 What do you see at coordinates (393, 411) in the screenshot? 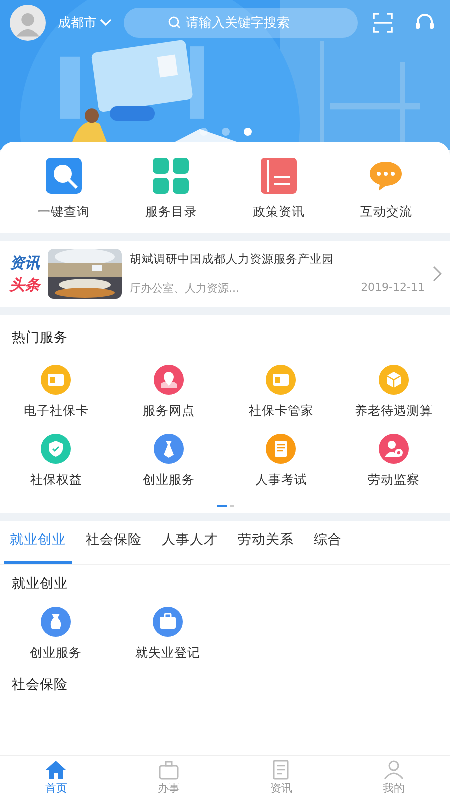
I see `service-label: 养老待遇测算` at bounding box center [393, 411].